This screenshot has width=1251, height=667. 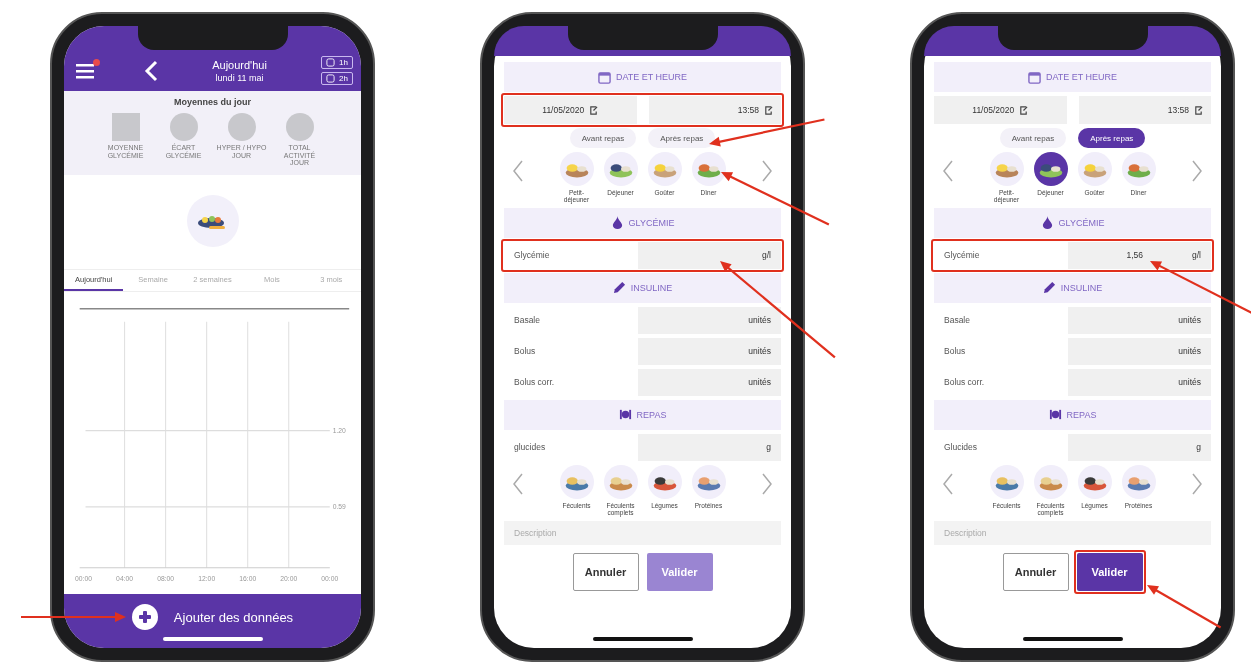 What do you see at coordinates (144, 617) in the screenshot?
I see `plus-icon` at bounding box center [144, 617].